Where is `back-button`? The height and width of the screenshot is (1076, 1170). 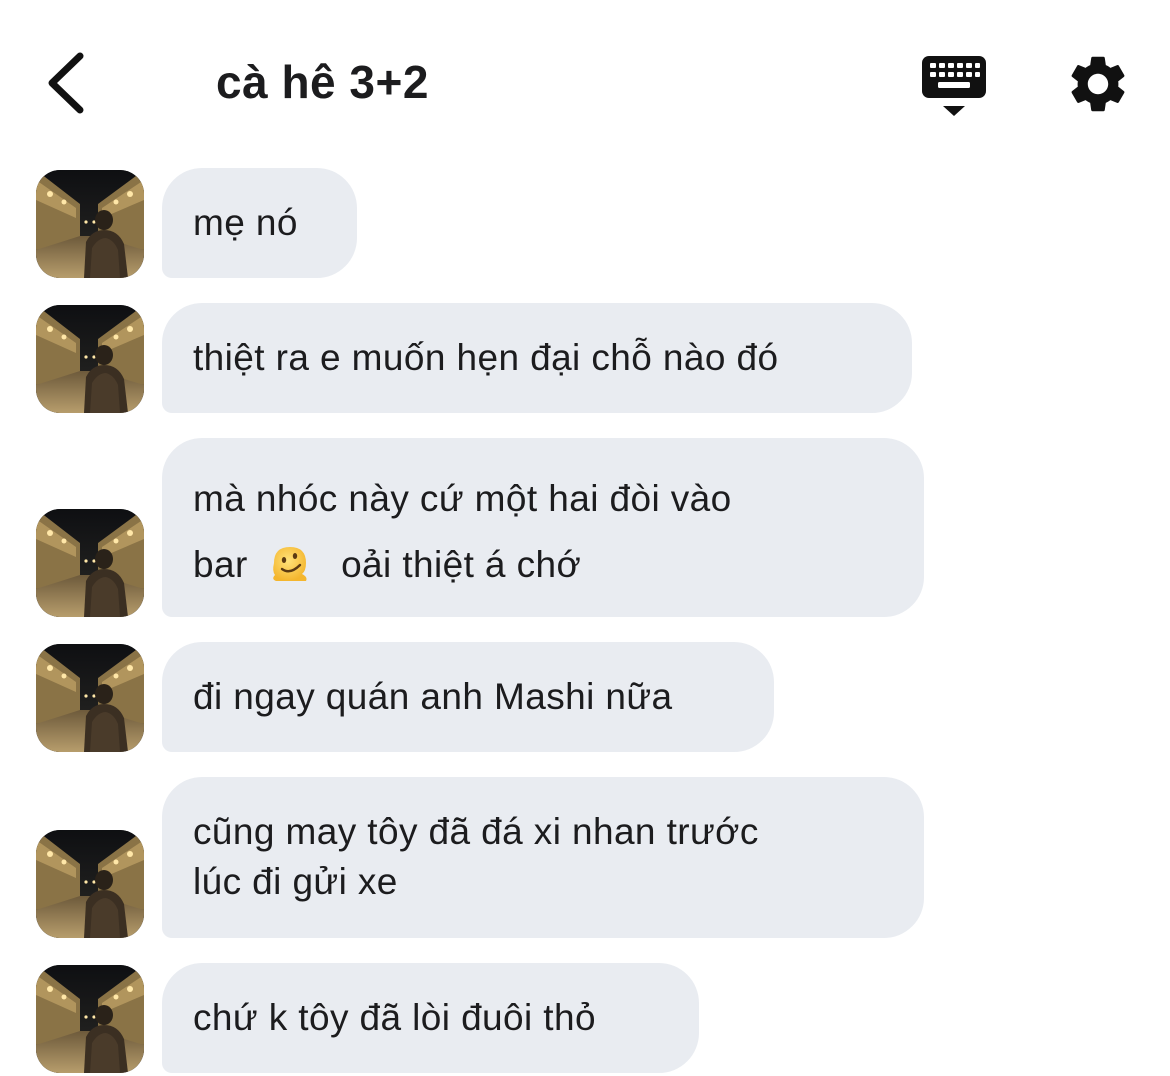
back-button is located at coordinates (68, 83).